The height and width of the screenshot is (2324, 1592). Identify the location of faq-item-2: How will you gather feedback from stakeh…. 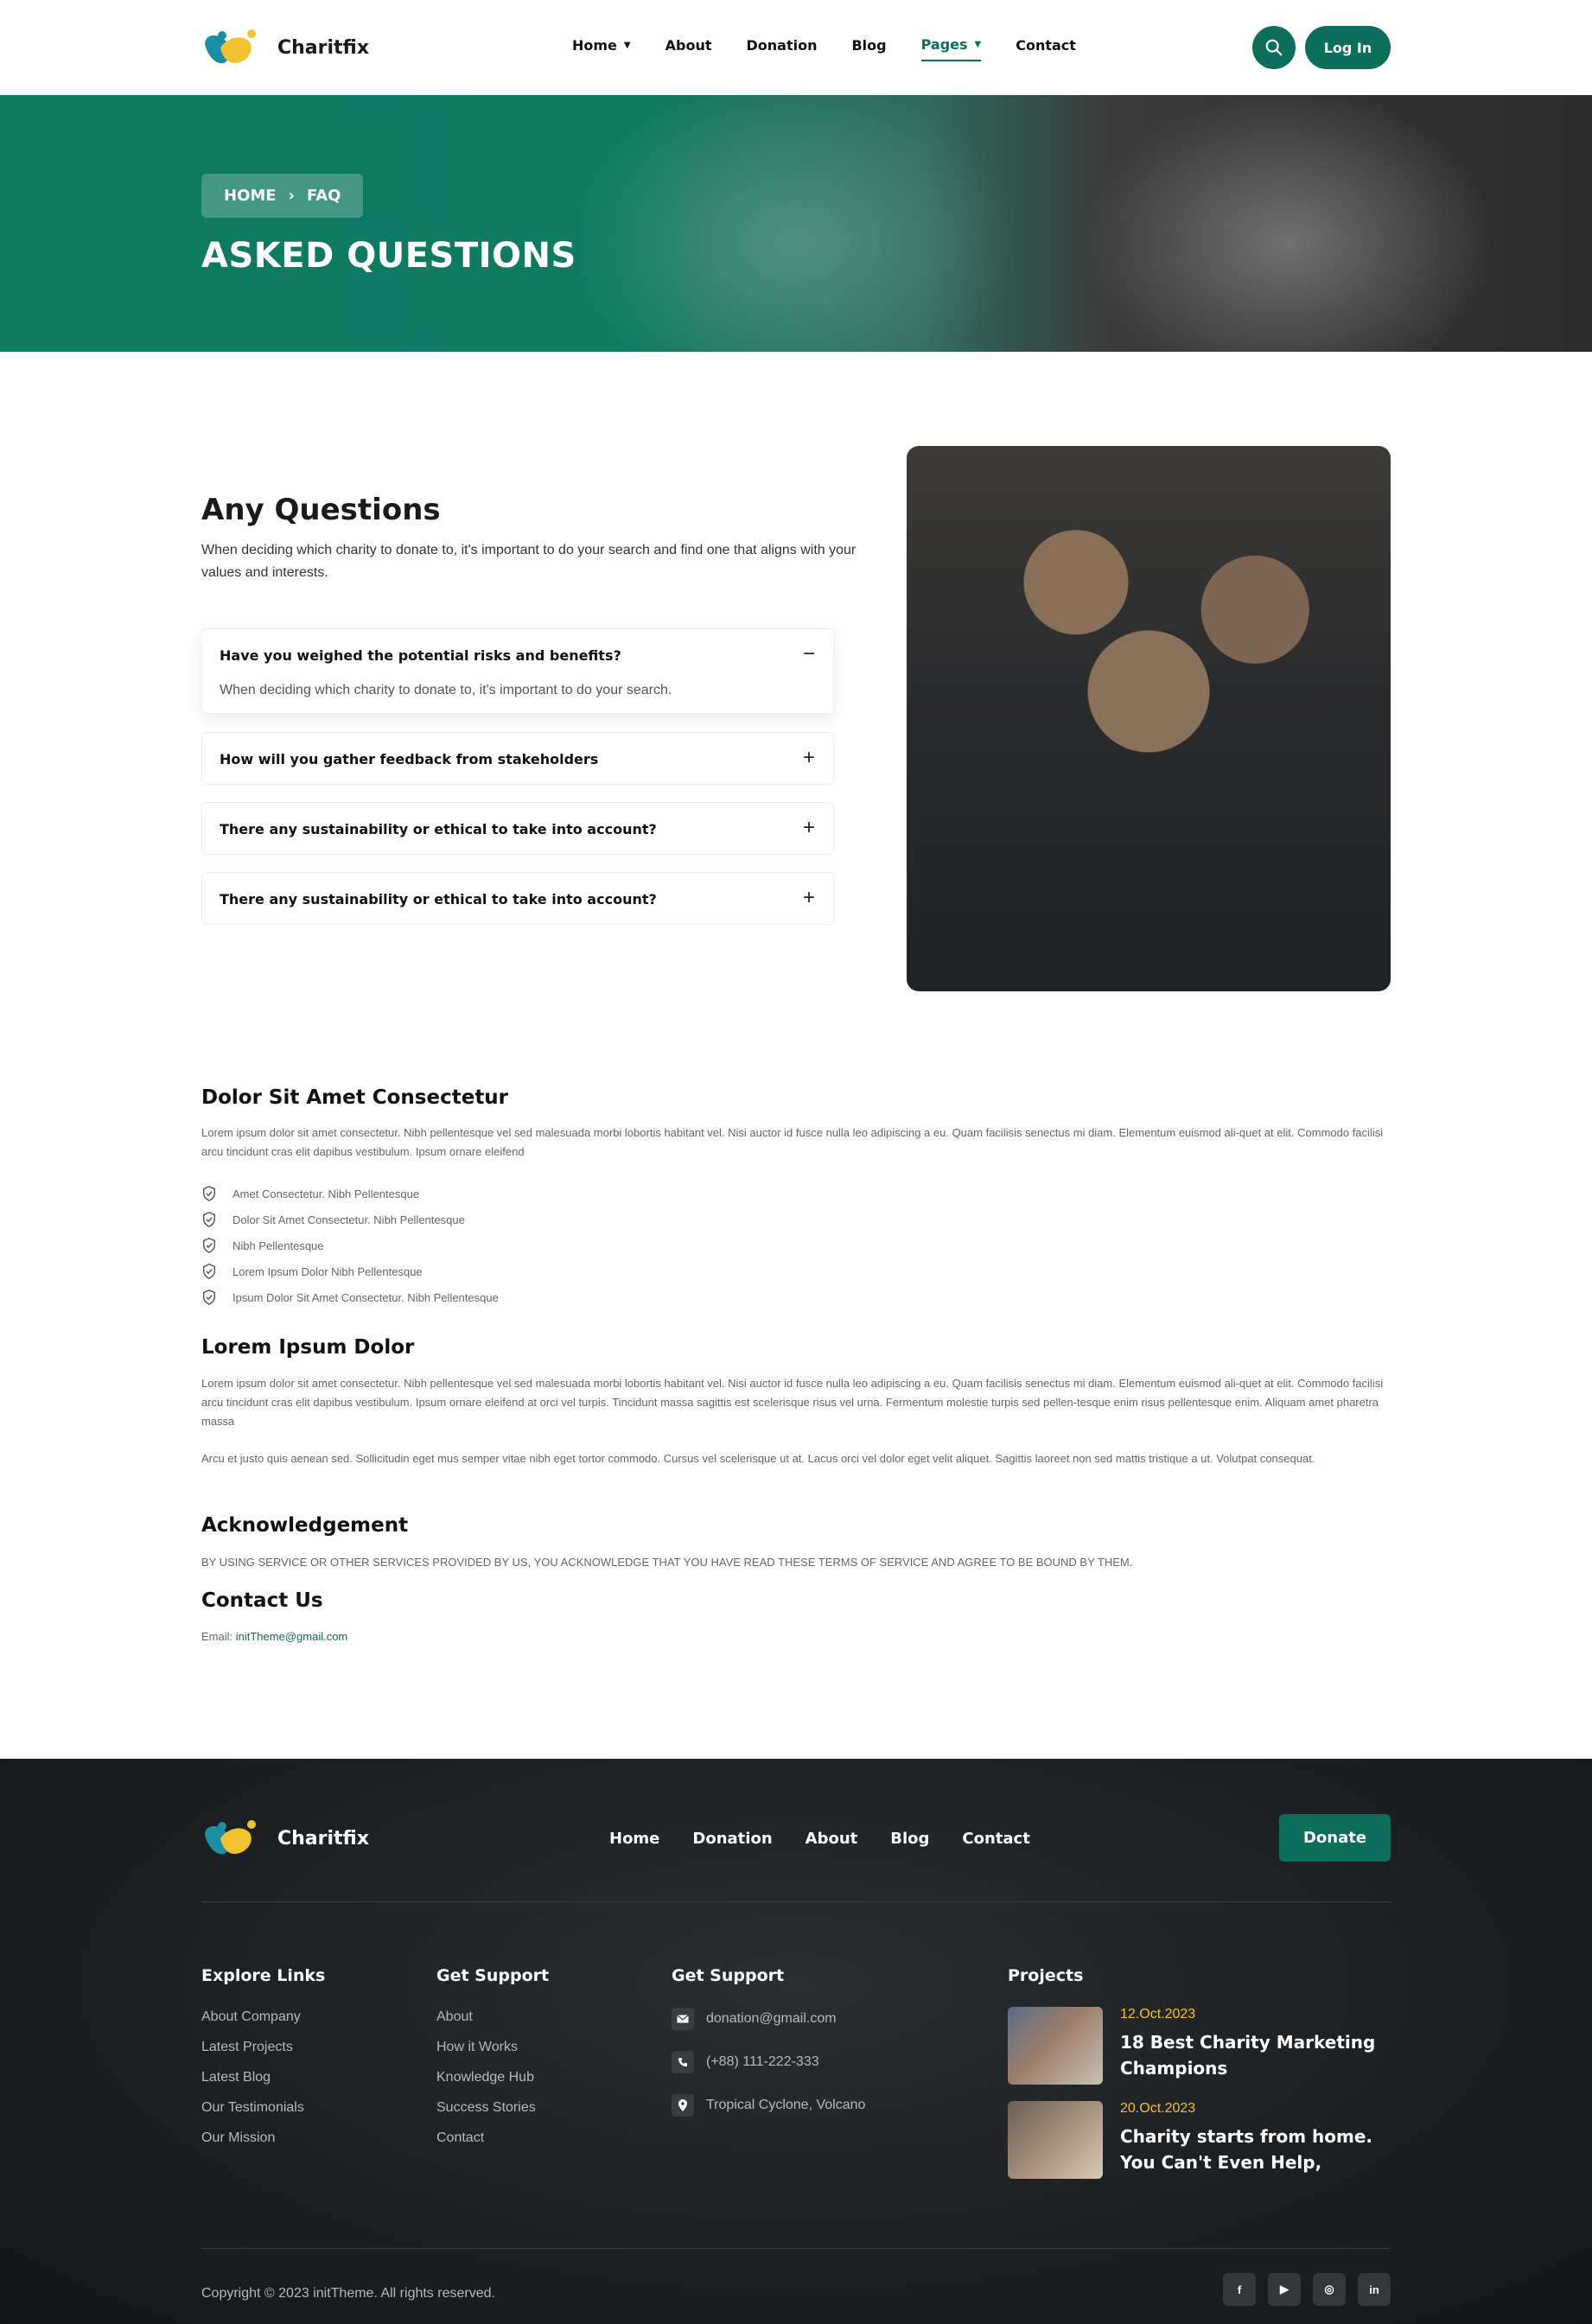
(518, 759).